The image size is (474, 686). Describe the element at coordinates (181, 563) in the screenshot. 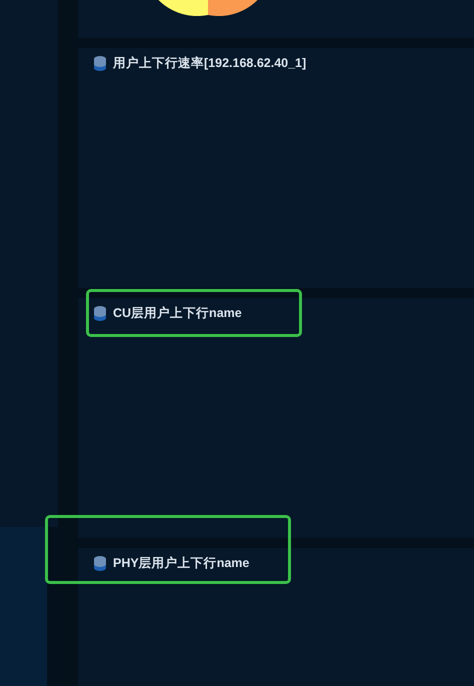

I see `panel-title: PHY层用户上下行name` at that location.